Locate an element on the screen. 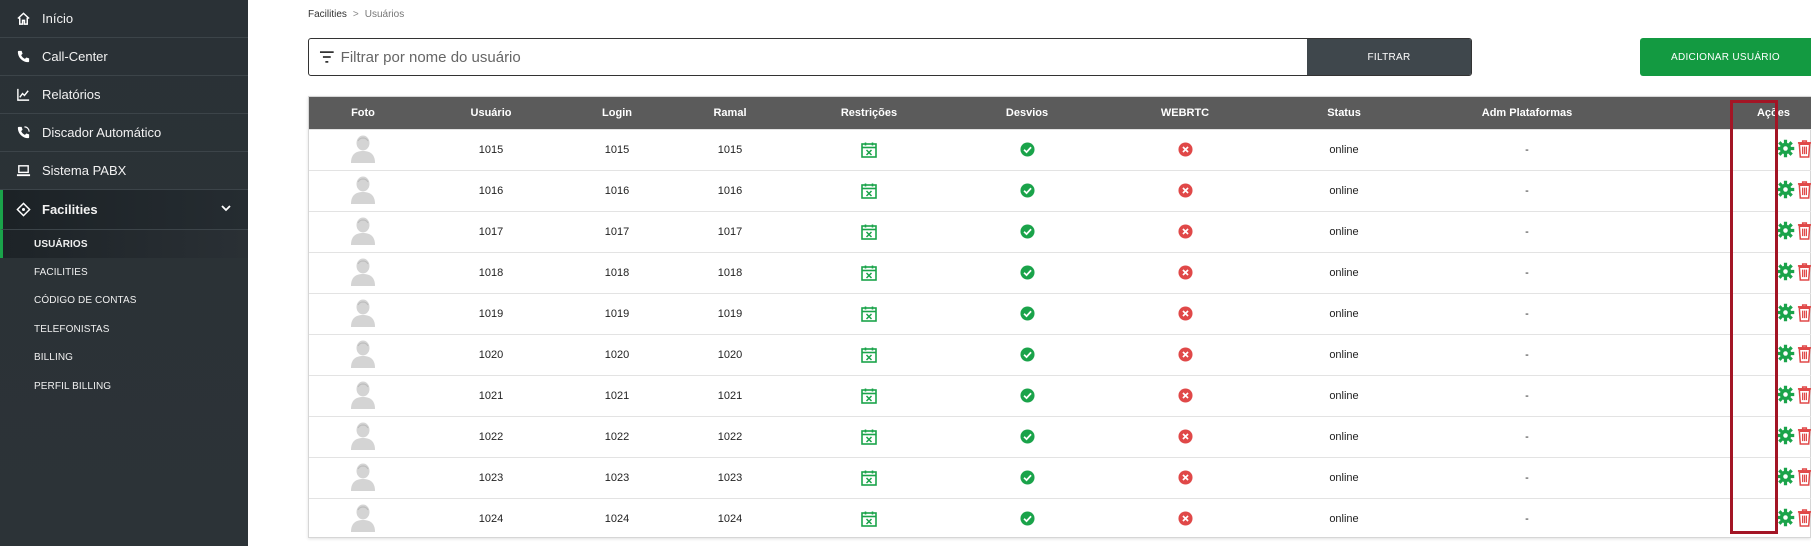  breadcrumb-current: Usuários is located at coordinates (384, 14).